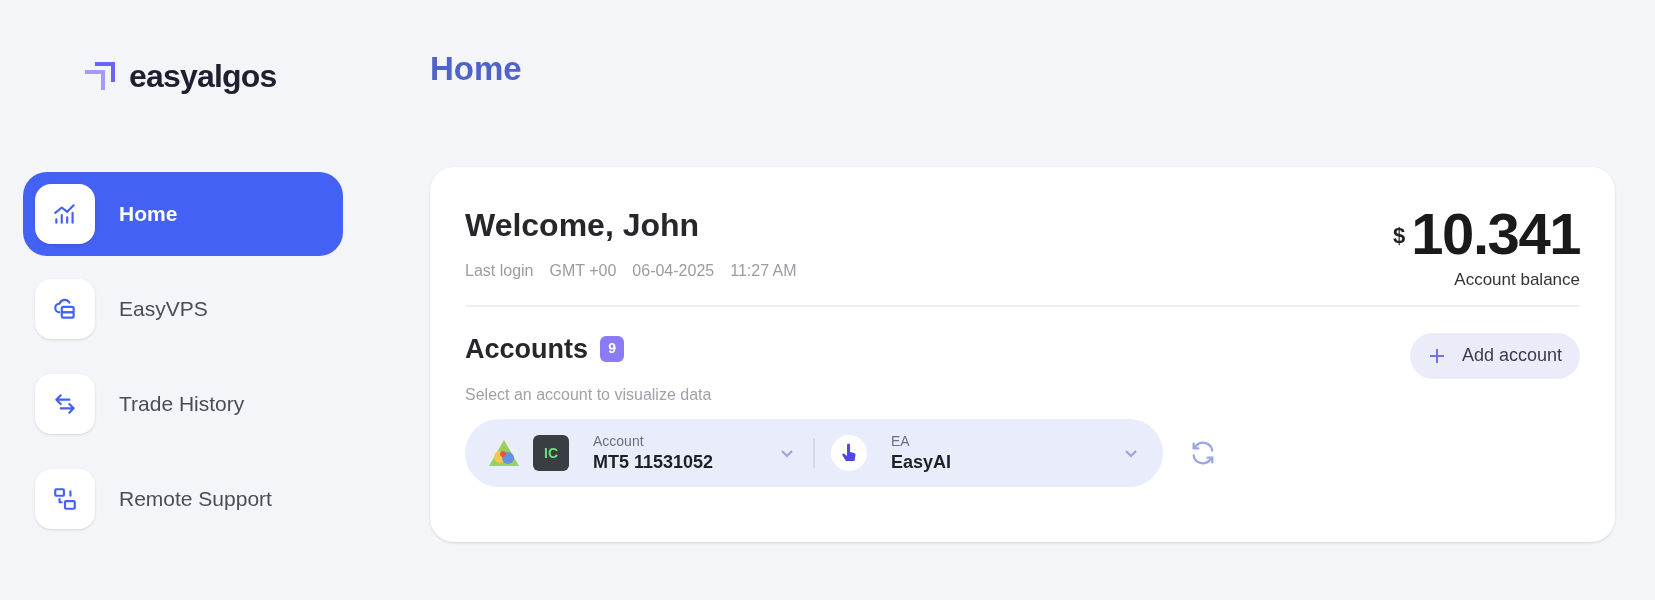 The height and width of the screenshot is (600, 1655). What do you see at coordinates (476, 70) in the screenshot?
I see `page-title: Home` at bounding box center [476, 70].